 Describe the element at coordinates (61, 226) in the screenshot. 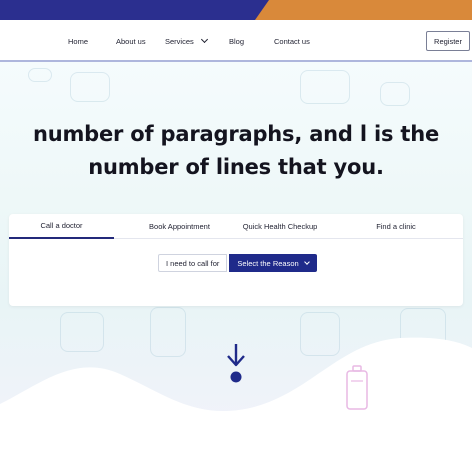

I see `tab-call-a-doctor: Call a doctor` at that location.